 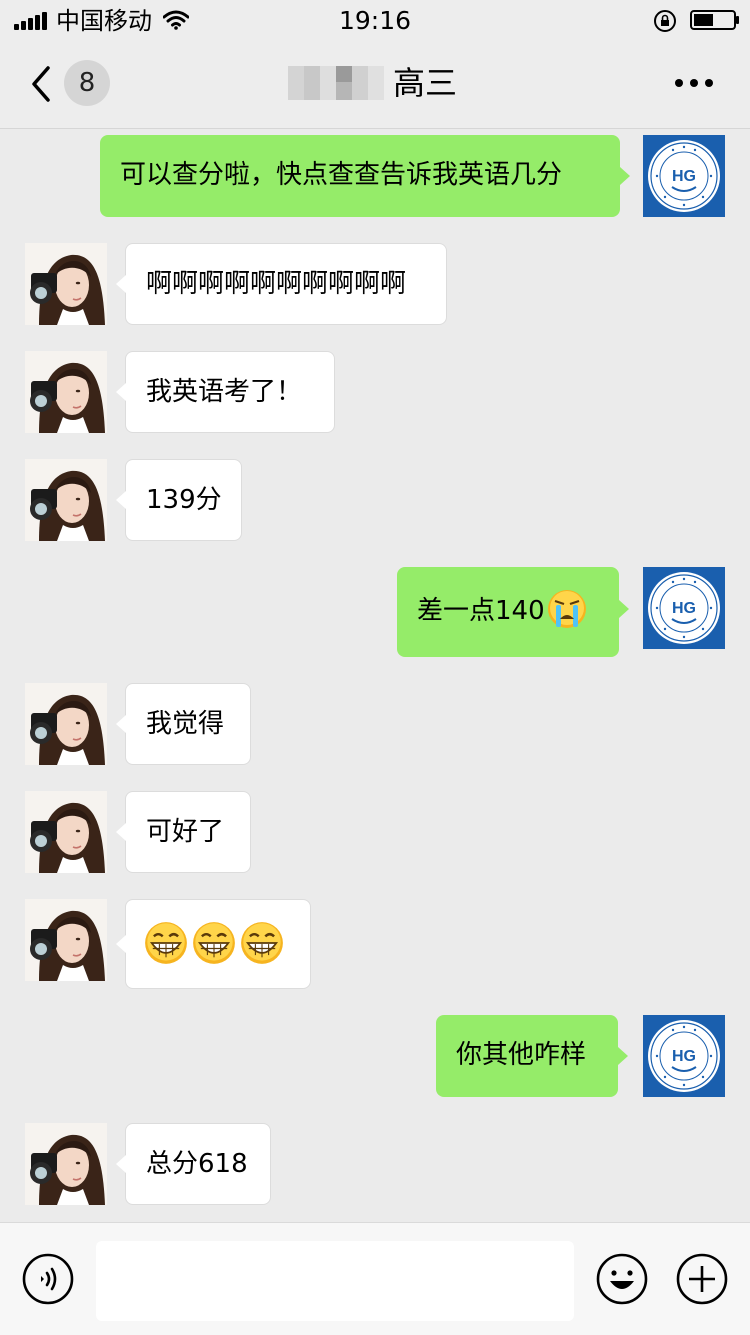 What do you see at coordinates (622, 1279) in the screenshot?
I see `emoji-picker-icon` at bounding box center [622, 1279].